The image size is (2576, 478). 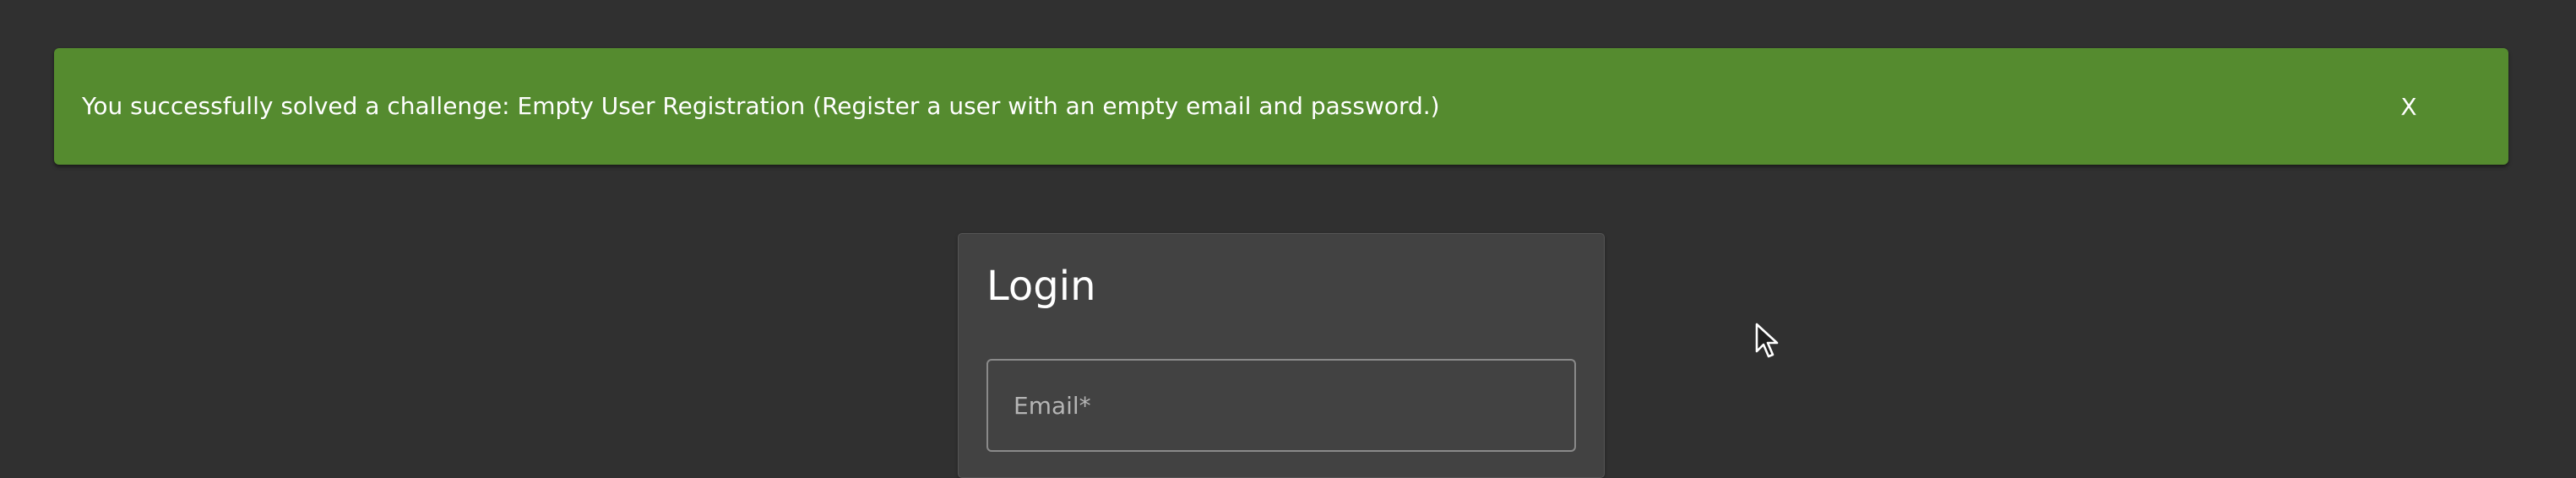 I want to click on close-notification-button: X, so click(x=2409, y=106).